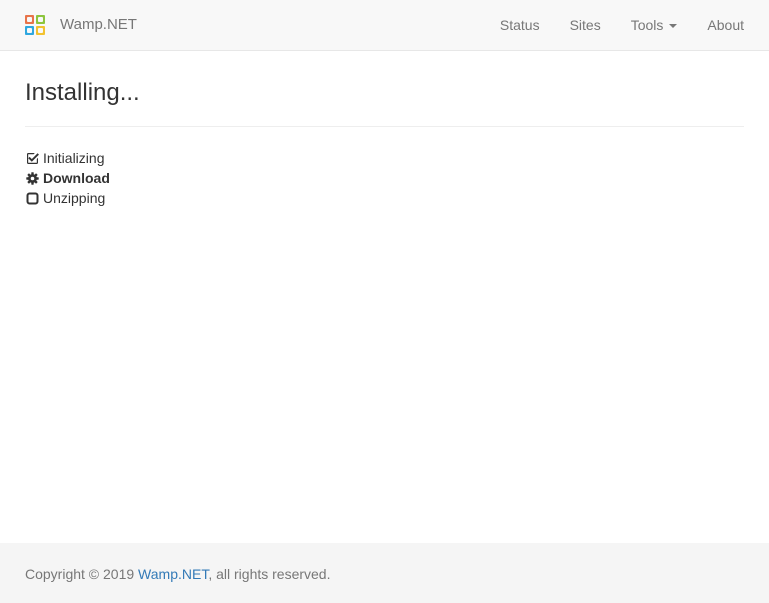 The width and height of the screenshot is (769, 603). Describe the element at coordinates (173, 574) in the screenshot. I see `footer-wamp-link: Wamp.NET` at that location.